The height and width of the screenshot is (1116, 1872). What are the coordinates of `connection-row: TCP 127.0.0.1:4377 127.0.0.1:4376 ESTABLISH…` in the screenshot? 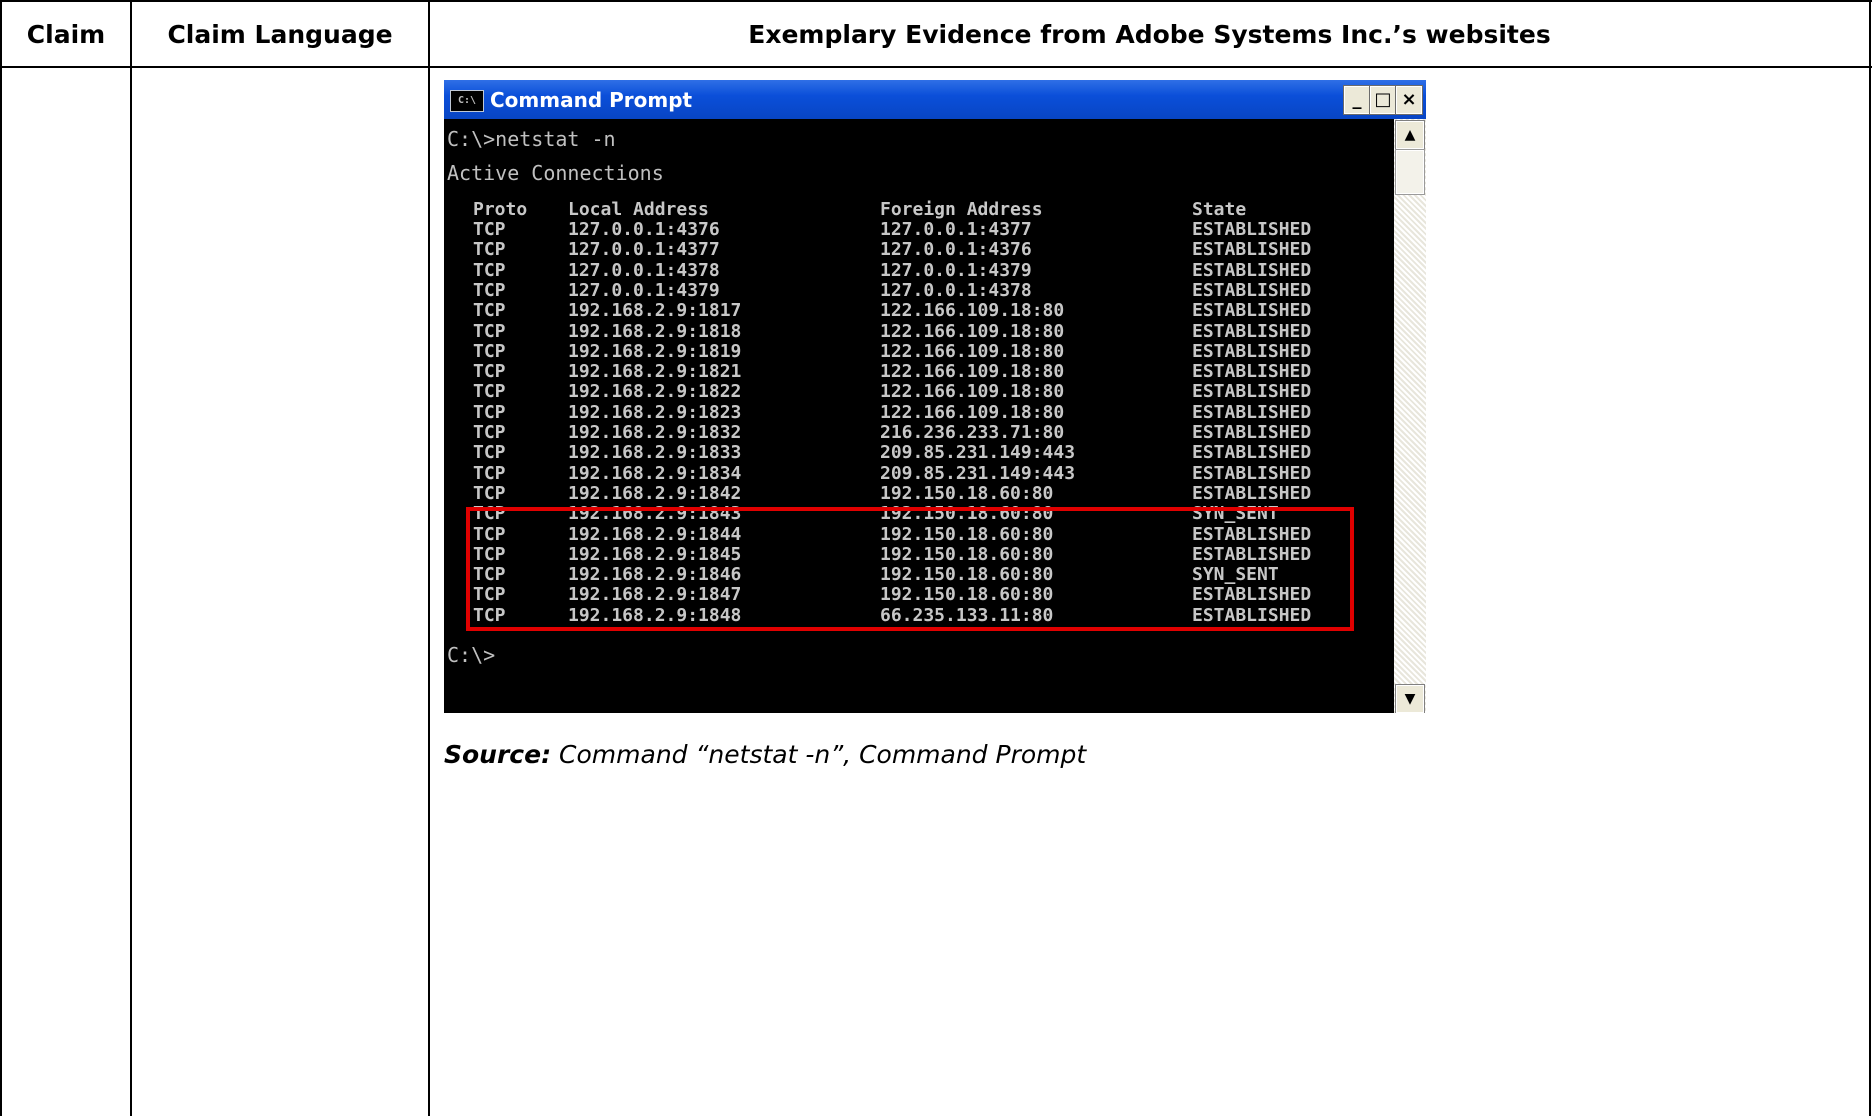 It's located at (919, 250).